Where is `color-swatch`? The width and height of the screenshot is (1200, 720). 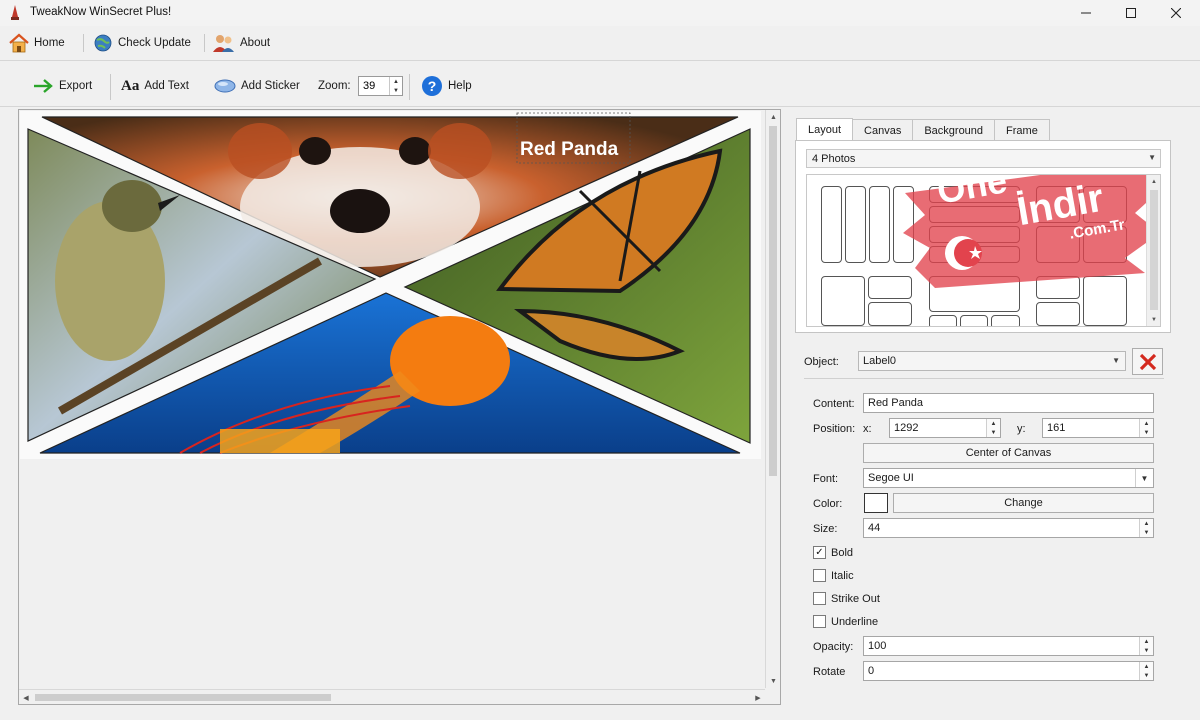 color-swatch is located at coordinates (876, 503).